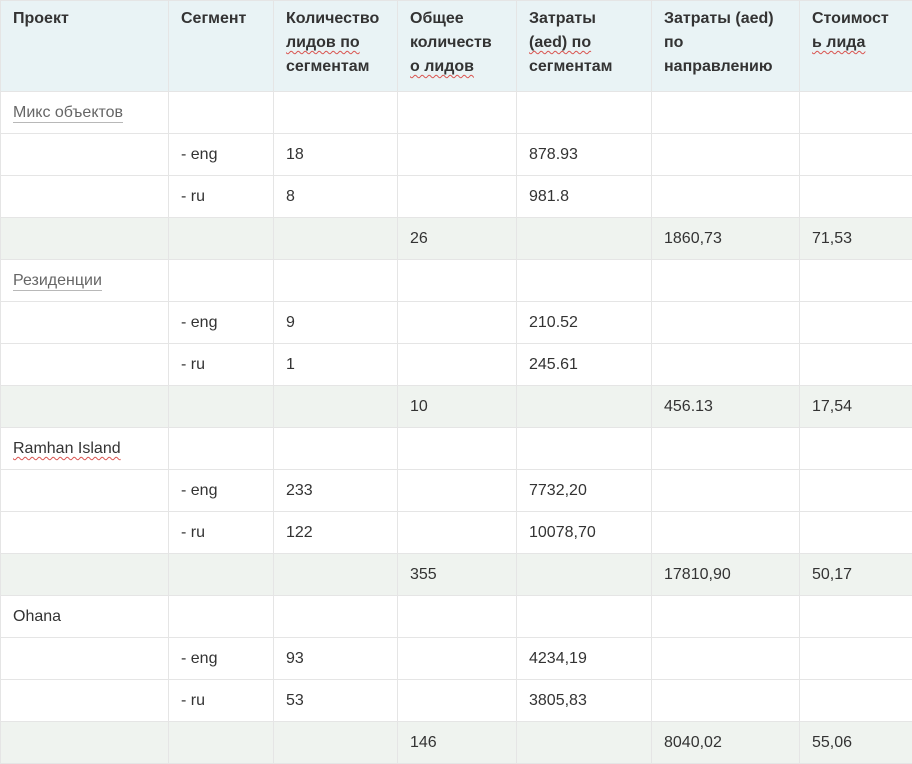  I want to click on leads-cell: 122, so click(336, 533).